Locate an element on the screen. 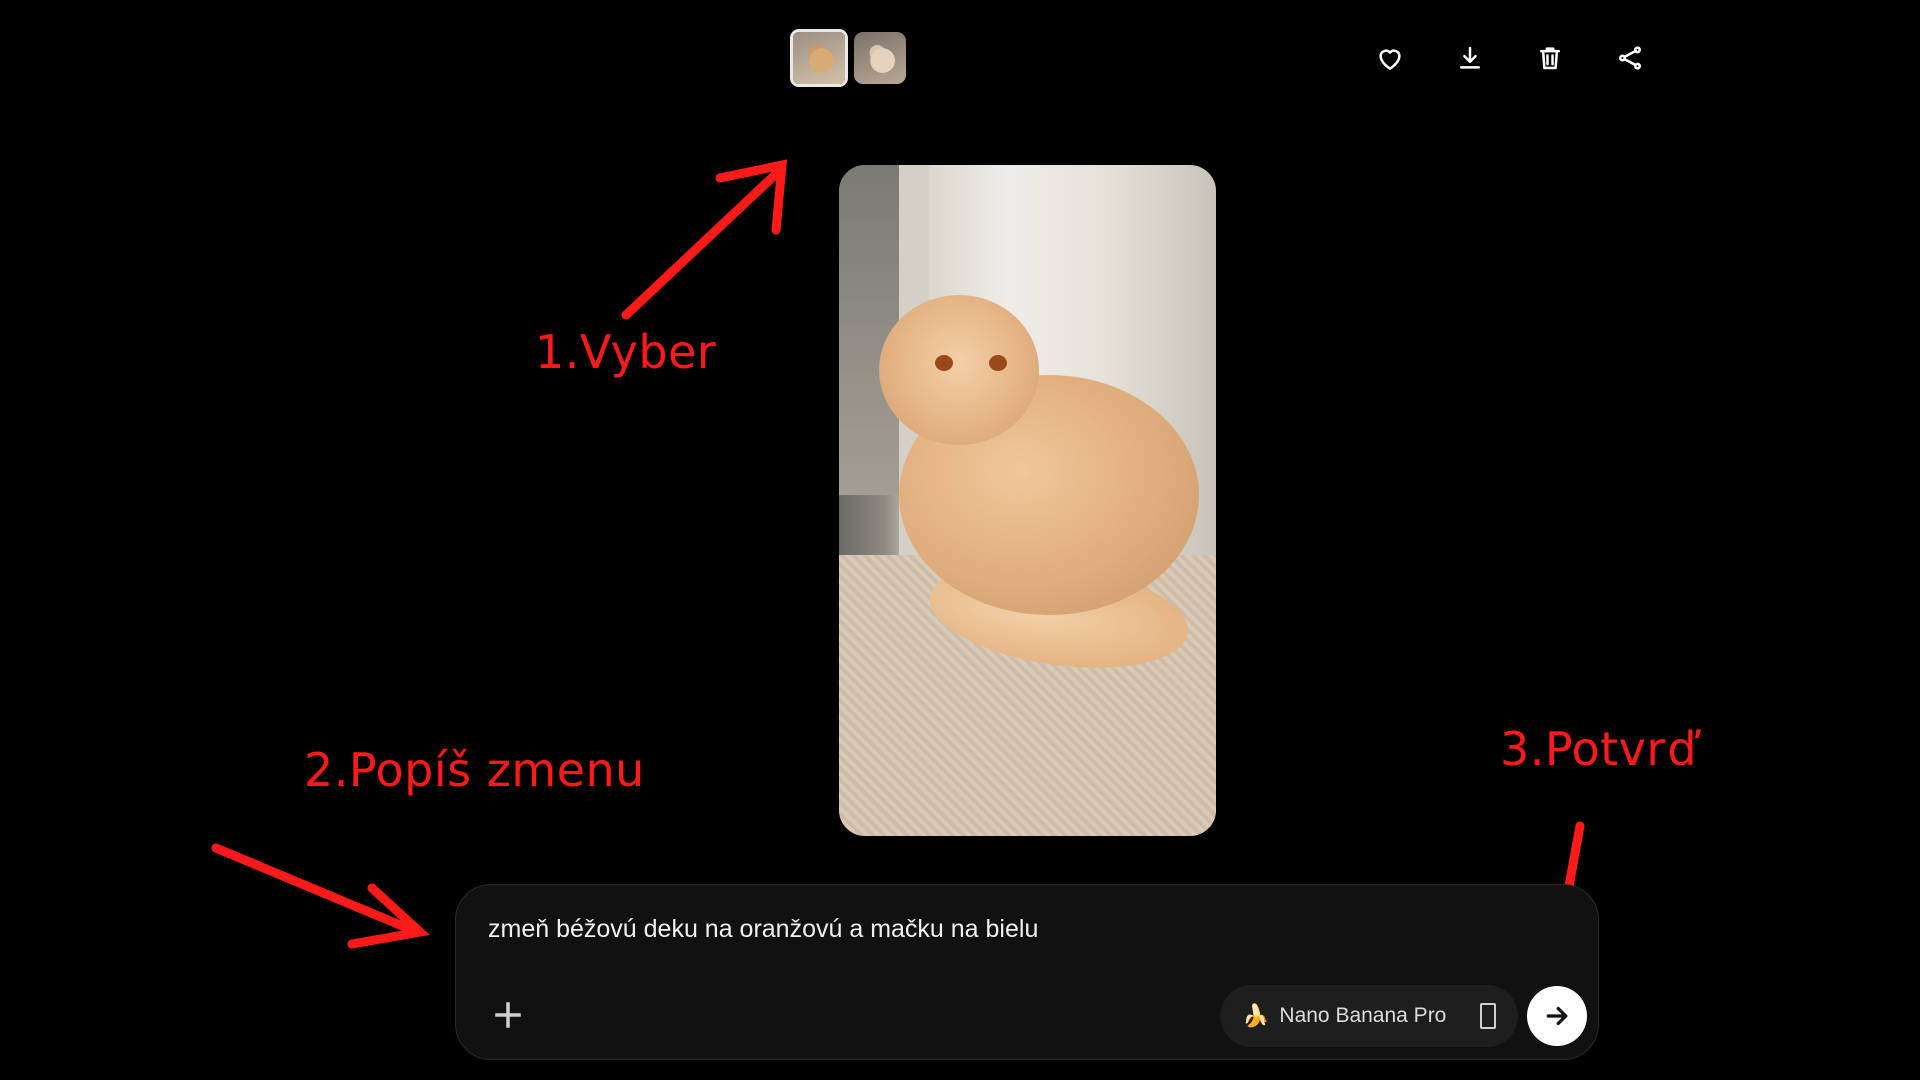 This screenshot has width=1920, height=1080. download-icon is located at coordinates (1470, 57).